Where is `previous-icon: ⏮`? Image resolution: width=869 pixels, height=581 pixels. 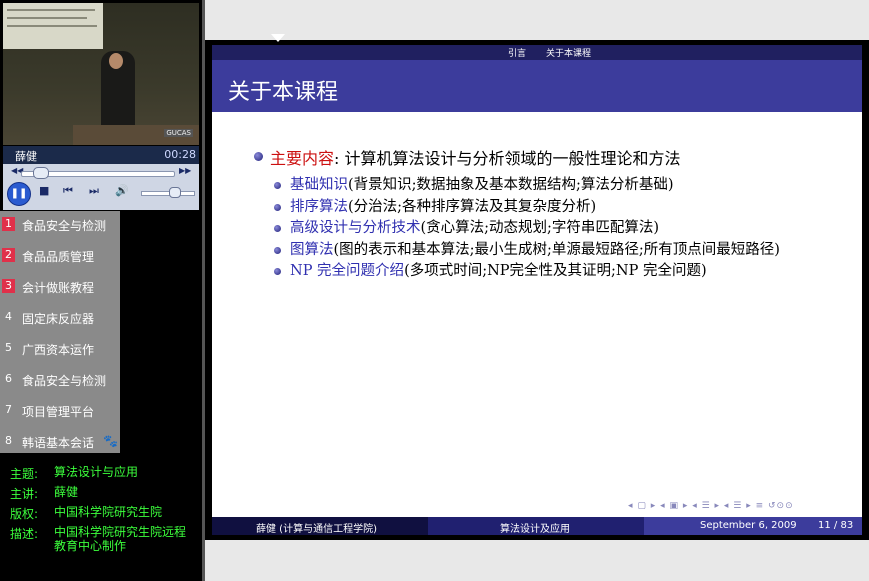 previous-icon: ⏮ is located at coordinates (68, 191).